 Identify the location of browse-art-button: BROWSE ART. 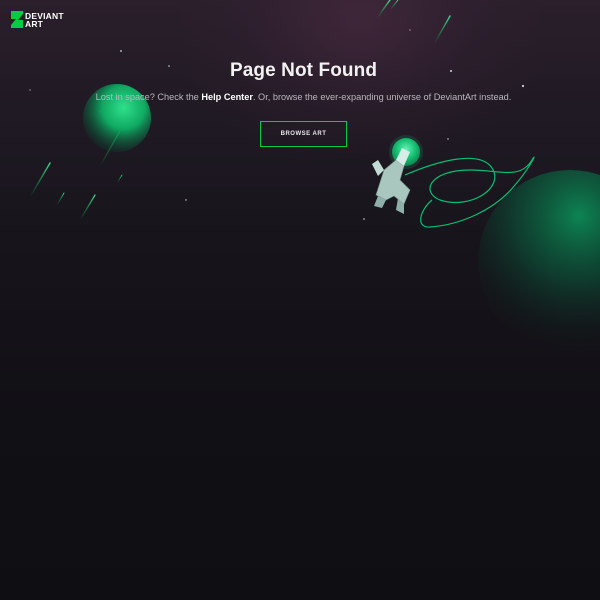
(303, 134).